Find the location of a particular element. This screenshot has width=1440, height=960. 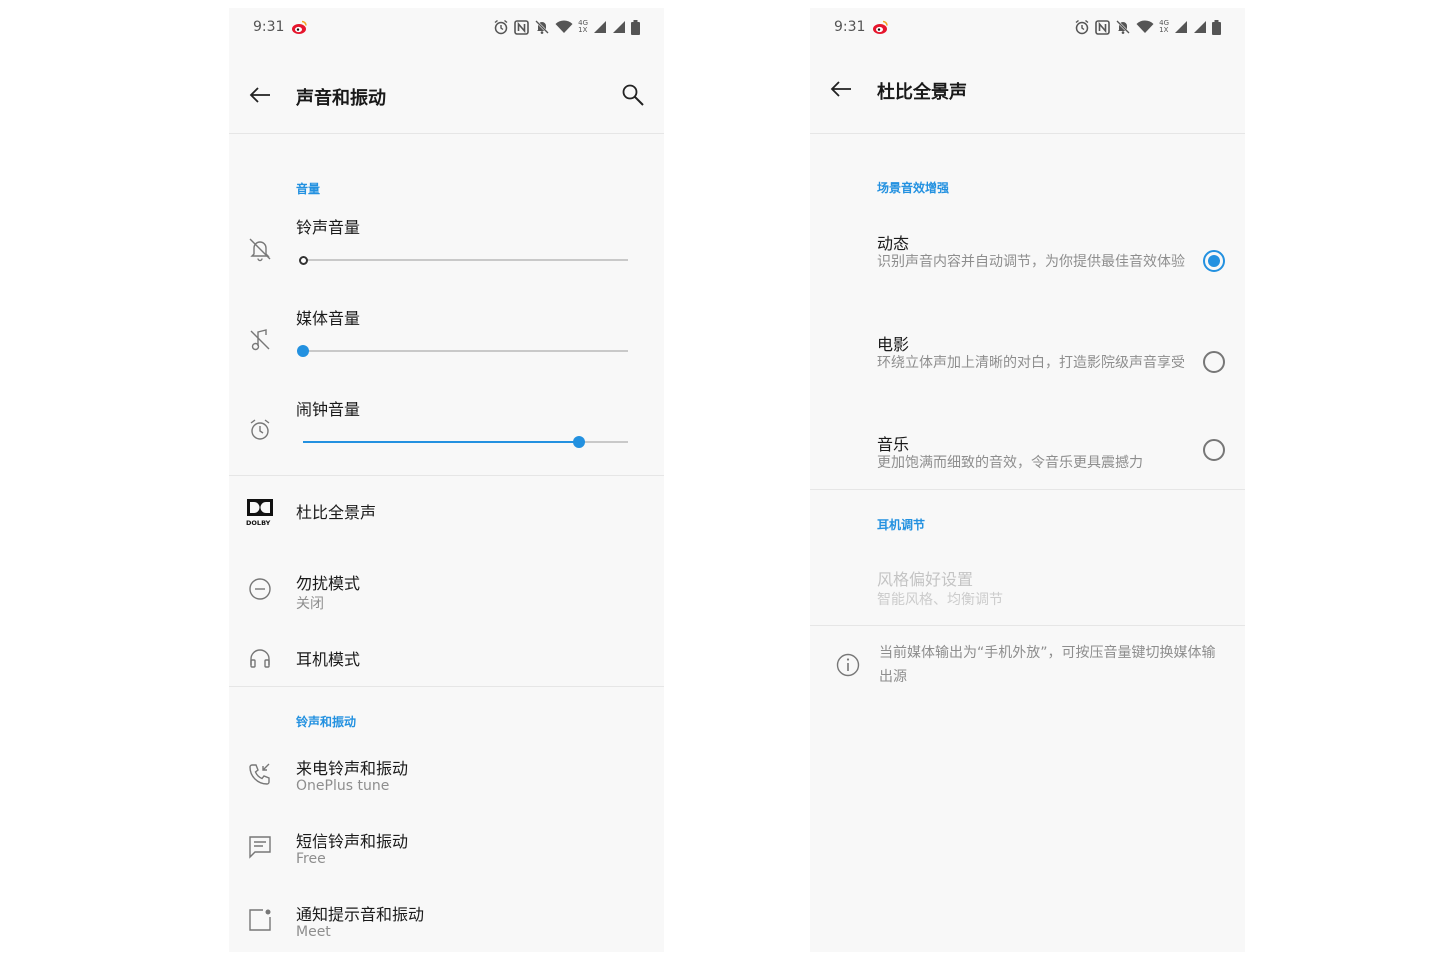

page-title: 声音和振动 is located at coordinates (341, 98).